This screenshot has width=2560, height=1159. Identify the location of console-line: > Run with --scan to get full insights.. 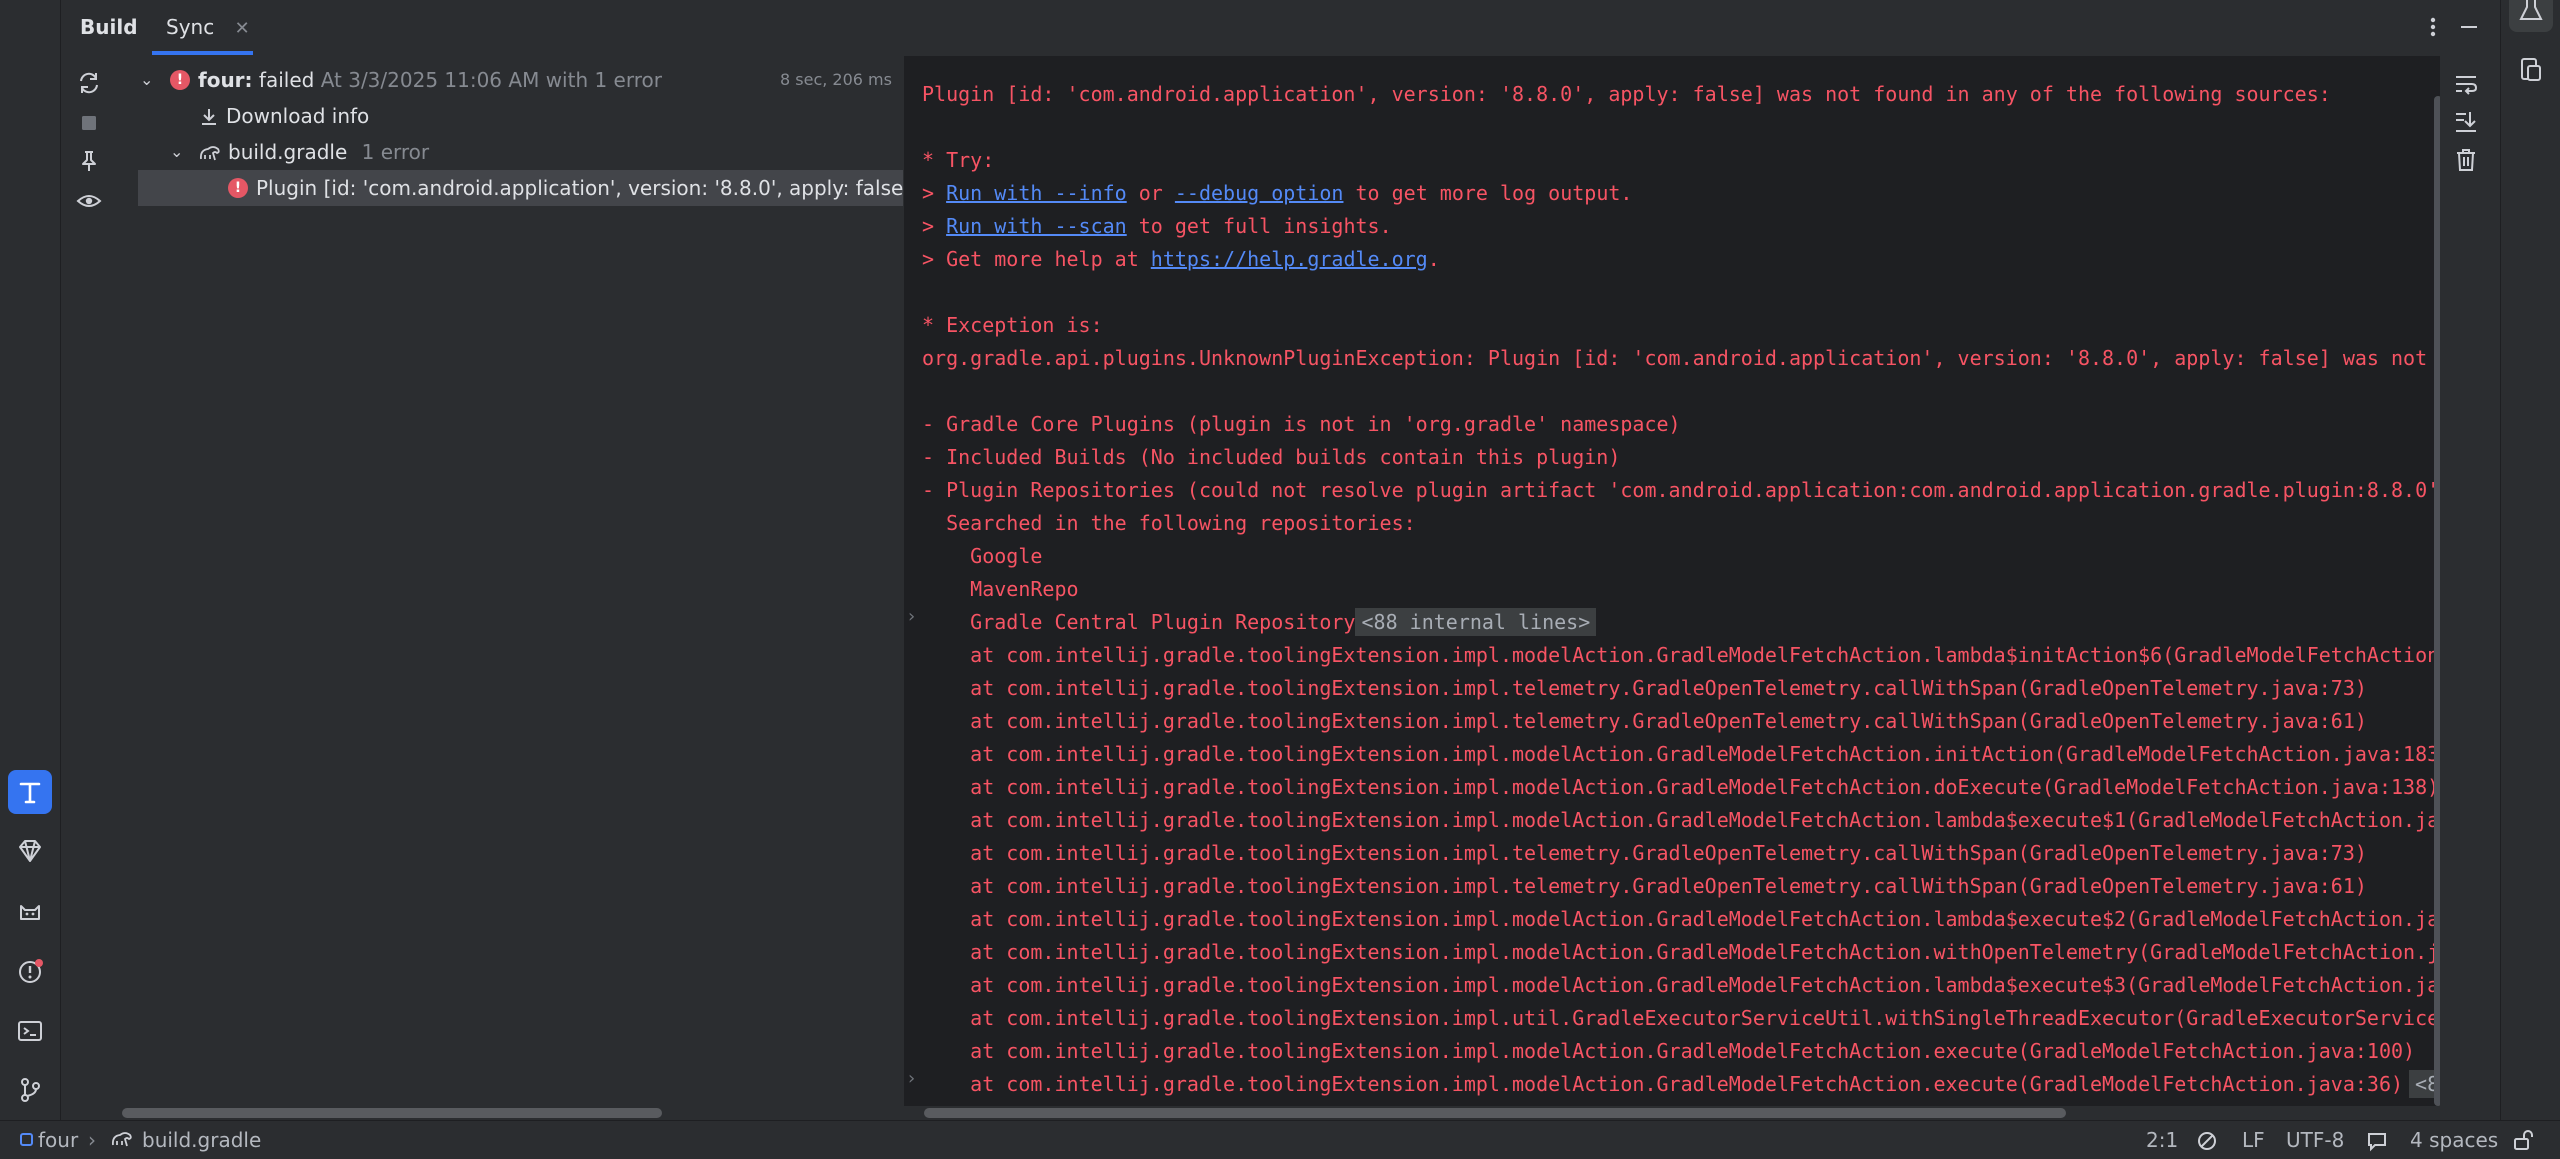
(1157, 226).